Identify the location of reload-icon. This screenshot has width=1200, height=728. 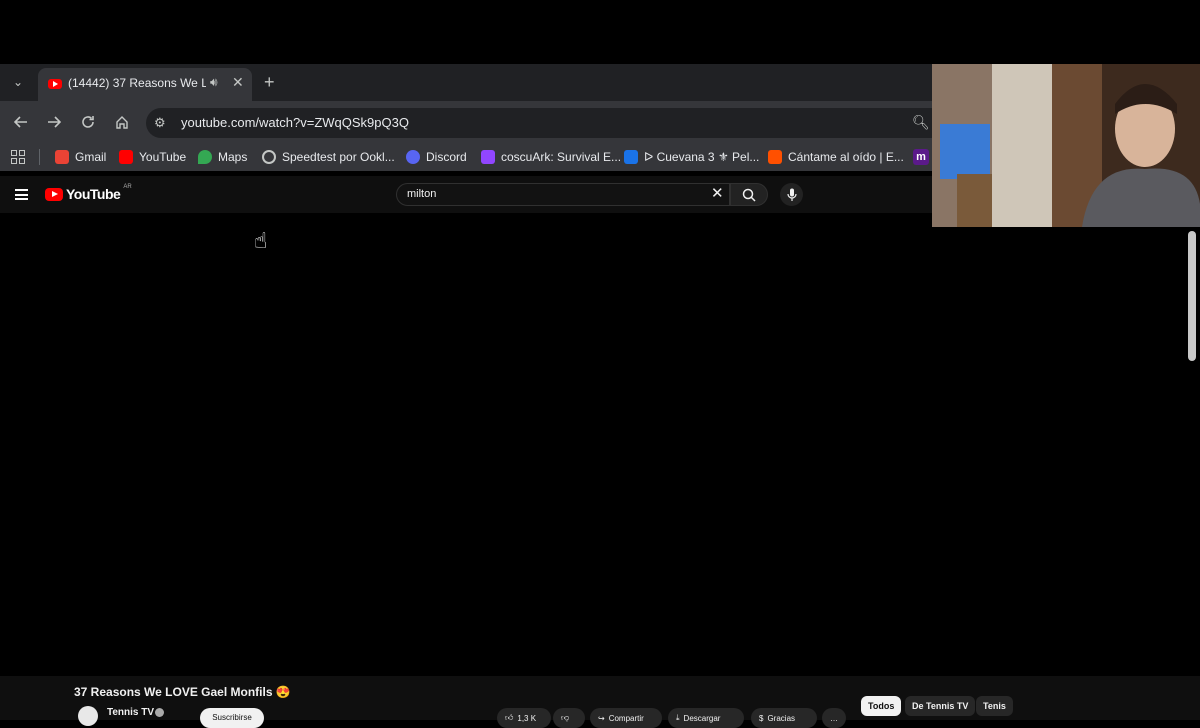
(88, 122).